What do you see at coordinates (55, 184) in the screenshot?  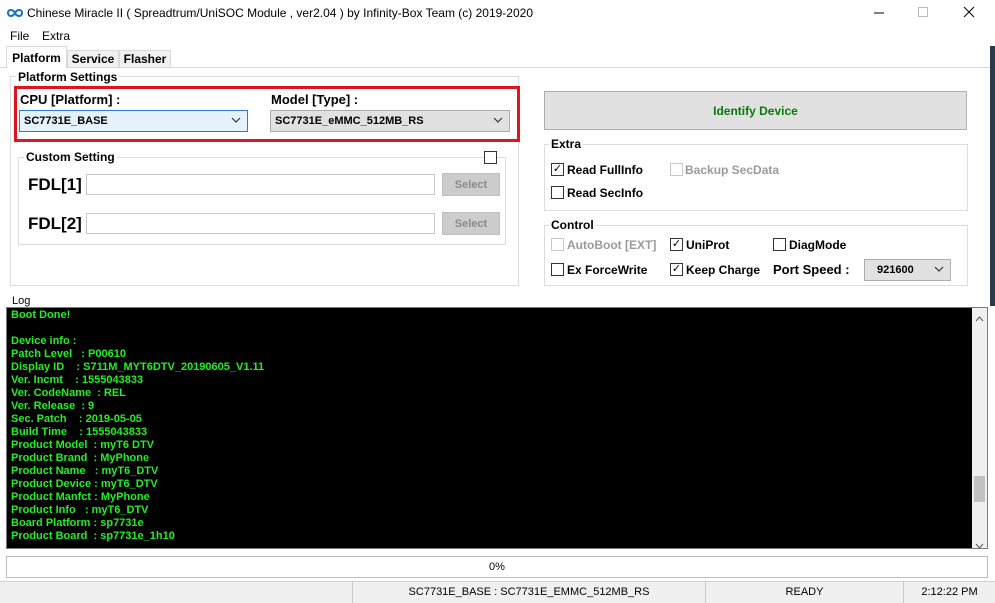 I see `fdl1-label: FDL[1]` at bounding box center [55, 184].